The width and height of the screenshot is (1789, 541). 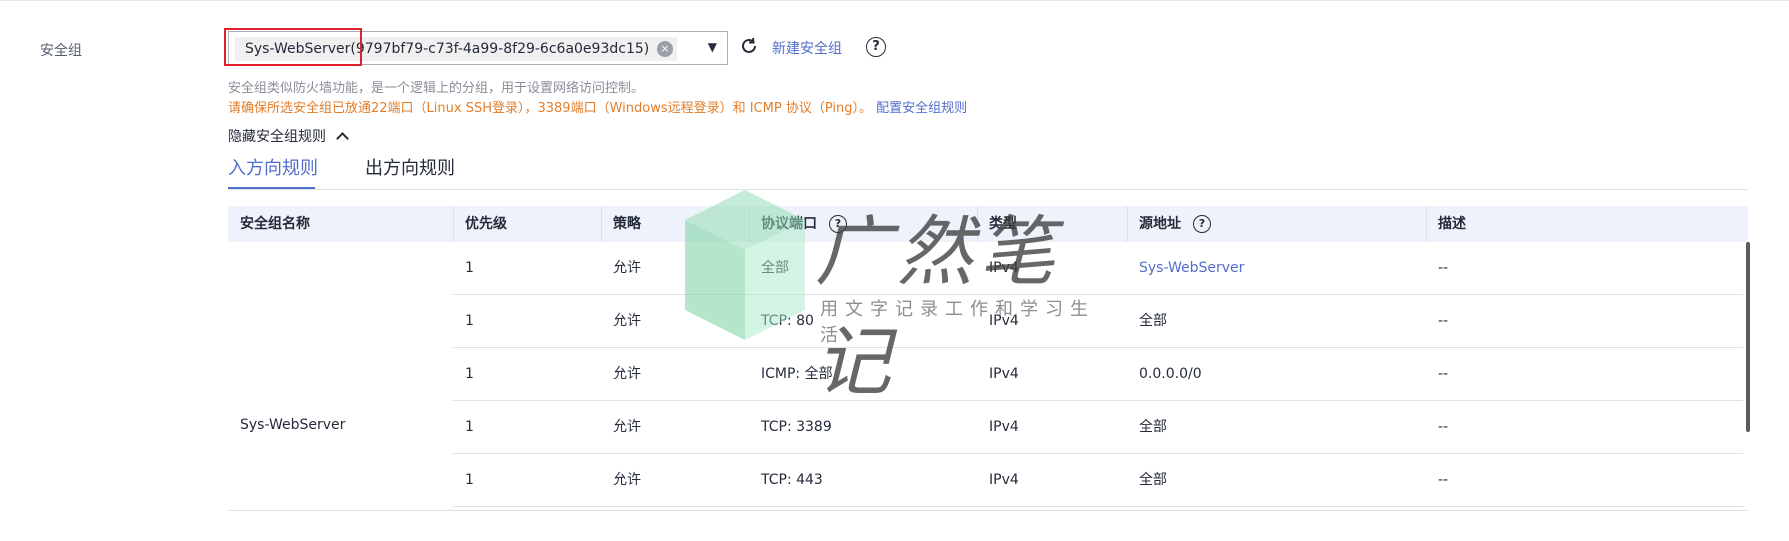 I want to click on hide-rules-label: 隐藏安全组规则, so click(x=277, y=137).